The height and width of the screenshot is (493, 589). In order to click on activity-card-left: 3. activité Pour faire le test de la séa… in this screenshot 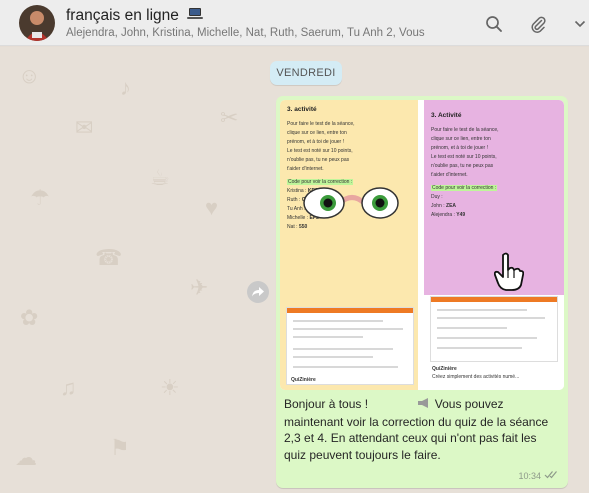, I will do `click(349, 245)`.